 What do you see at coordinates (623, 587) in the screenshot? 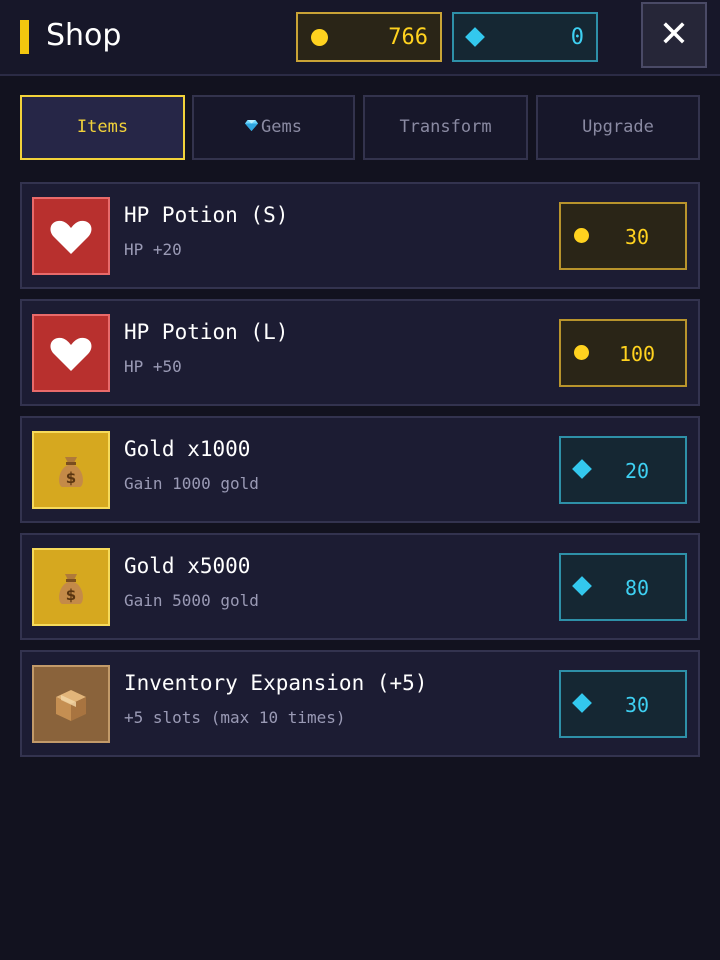
I see `buy-button: 80` at bounding box center [623, 587].